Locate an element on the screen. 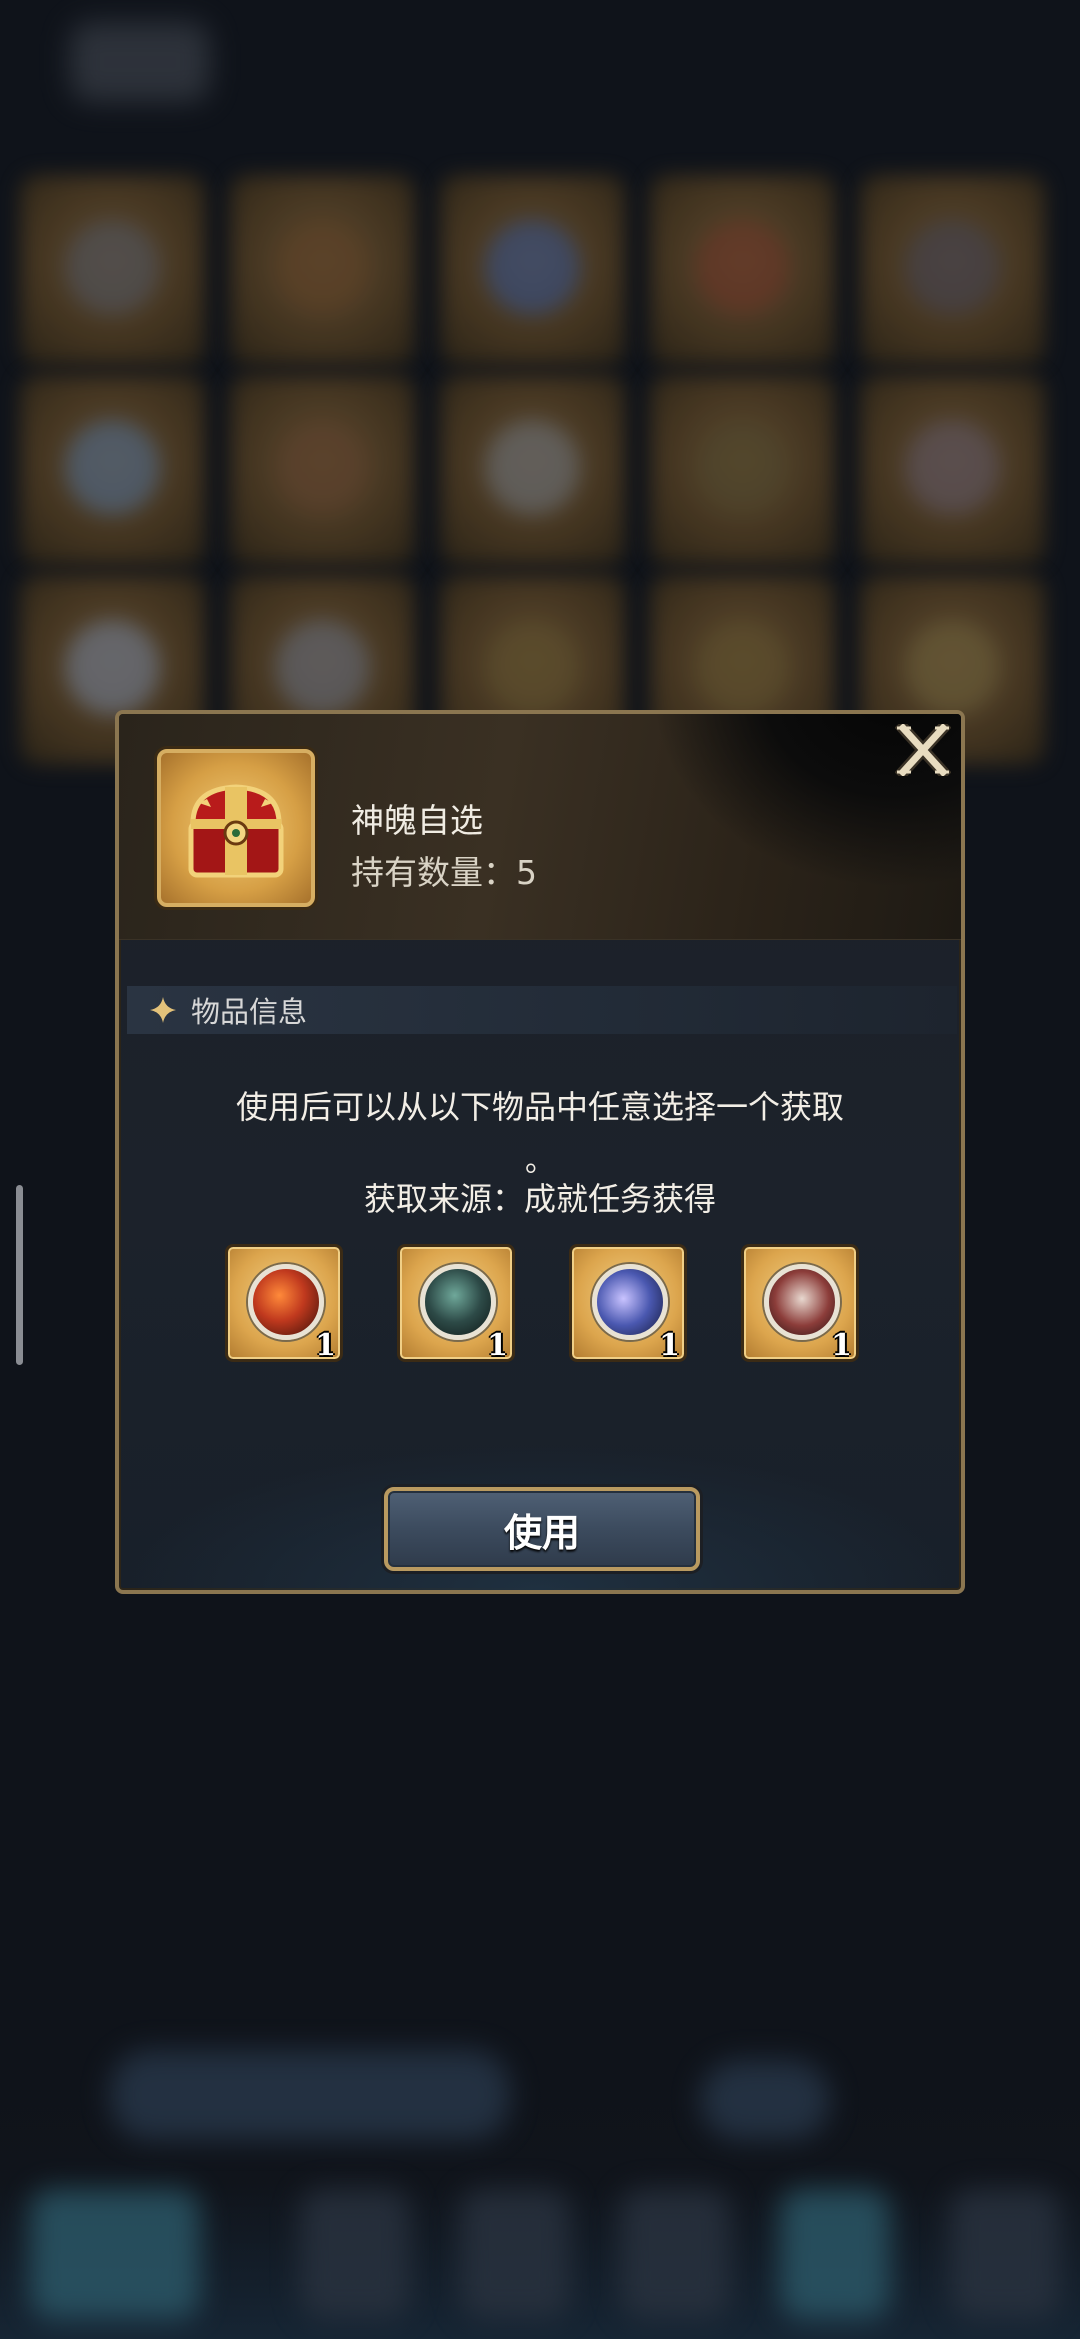  close-icon is located at coordinates (923, 750).